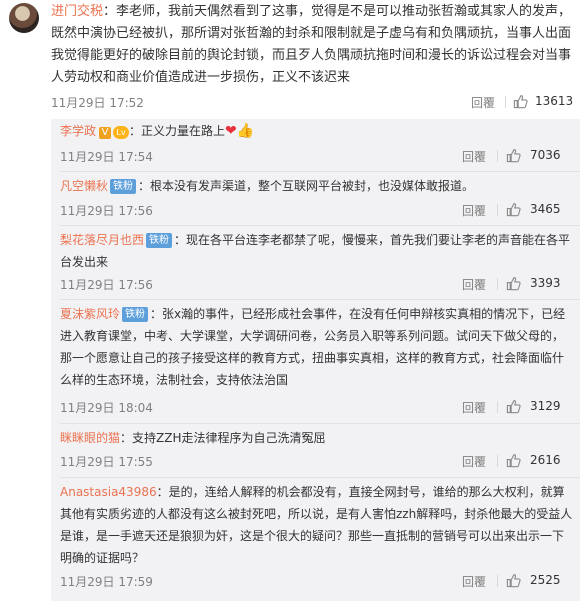 Image resolution: width=580 pixels, height=601 pixels. What do you see at coordinates (108, 492) in the screenshot?
I see `reply-username: Anastasia43986` at bounding box center [108, 492].